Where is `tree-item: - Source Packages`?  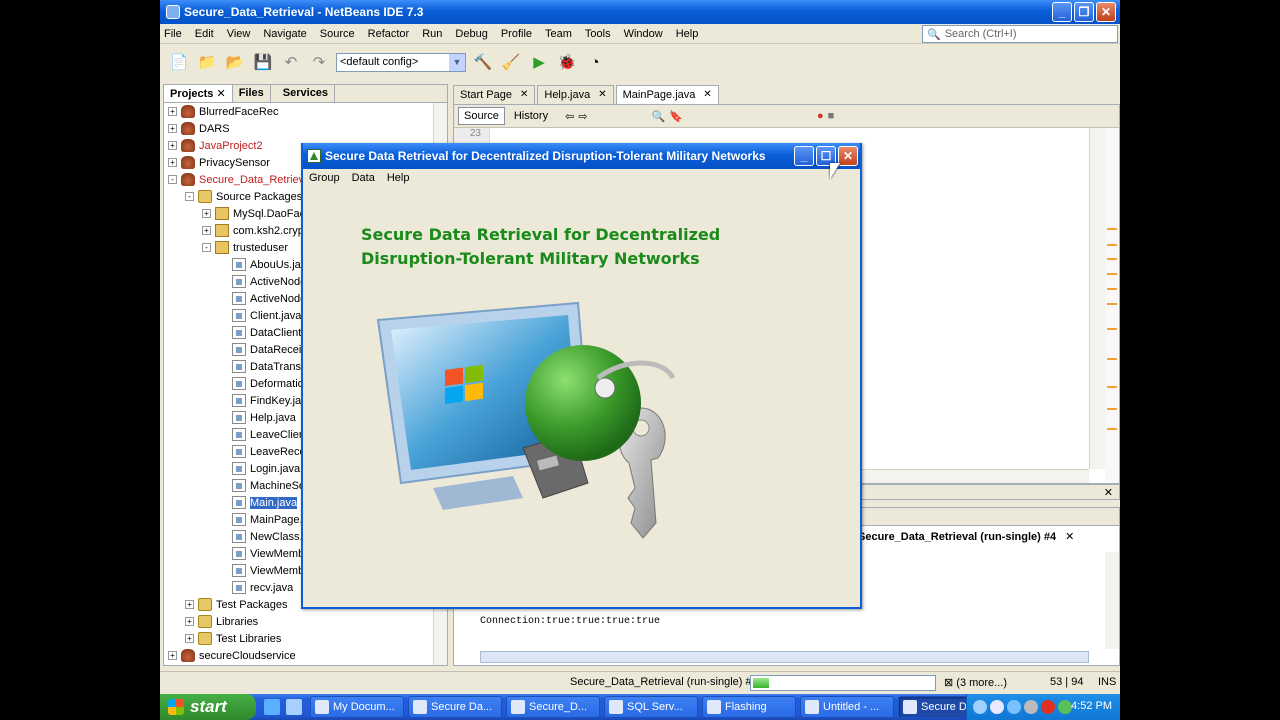
tree-item: - Source Packages is located at coordinates (243, 196).